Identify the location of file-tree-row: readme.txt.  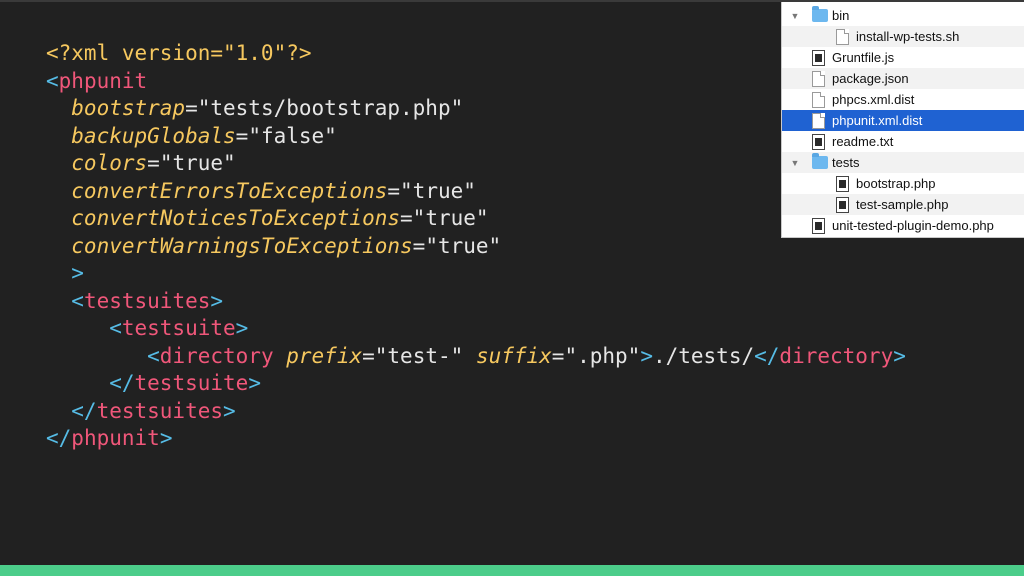
(903, 141).